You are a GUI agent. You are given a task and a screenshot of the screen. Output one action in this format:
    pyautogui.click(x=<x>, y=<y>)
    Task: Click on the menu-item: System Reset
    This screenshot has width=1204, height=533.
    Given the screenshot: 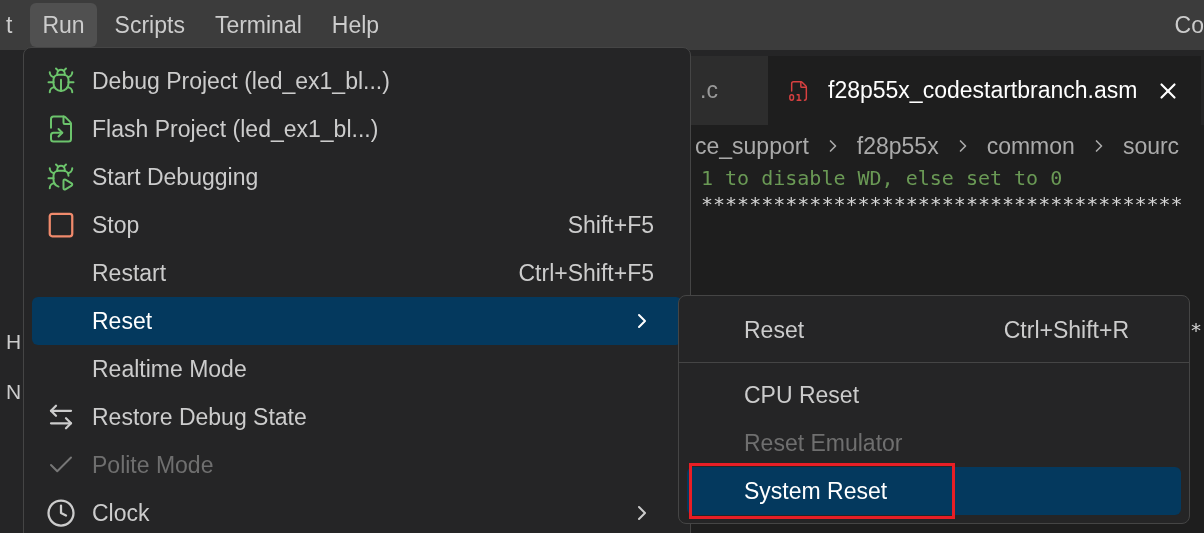 What is the action you would take?
    pyautogui.click(x=934, y=491)
    